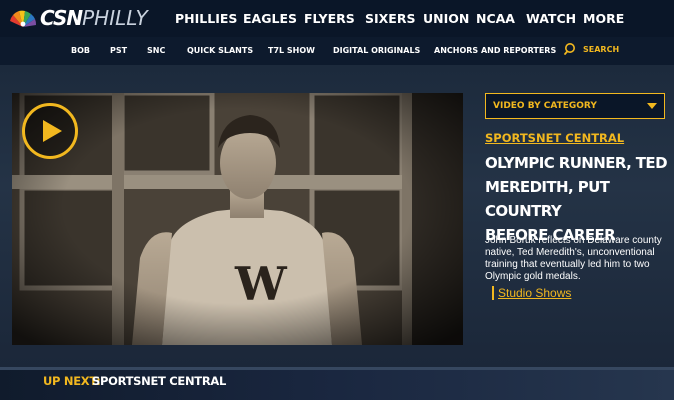 This screenshot has width=674, height=400. Describe the element at coordinates (291, 50) in the screenshot. I see `subnav-item-t7l-show: T7L SHOW` at that location.